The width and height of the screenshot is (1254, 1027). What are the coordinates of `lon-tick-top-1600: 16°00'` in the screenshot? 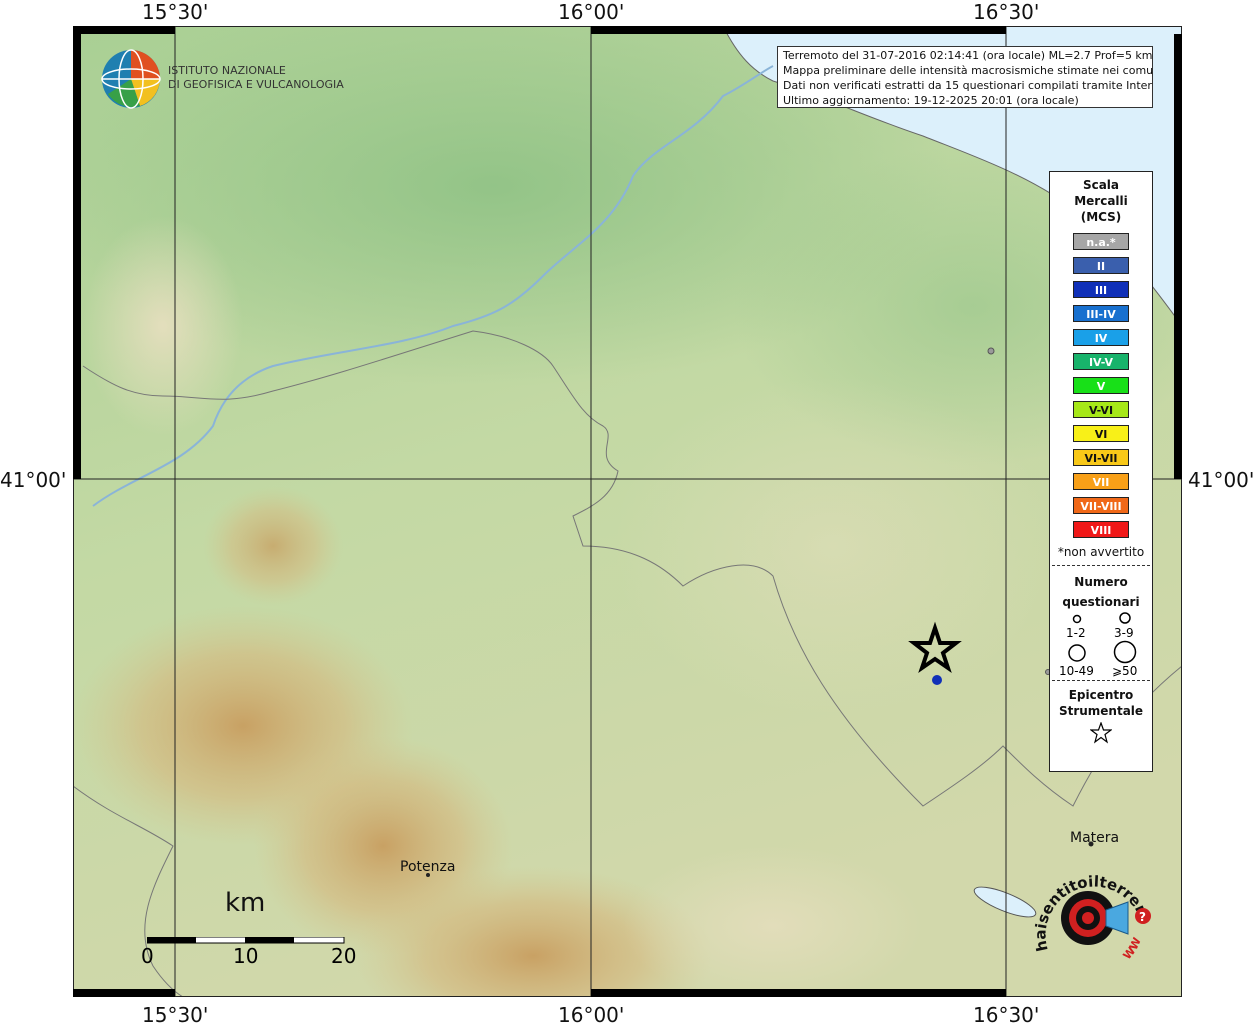 It's located at (591, 12).